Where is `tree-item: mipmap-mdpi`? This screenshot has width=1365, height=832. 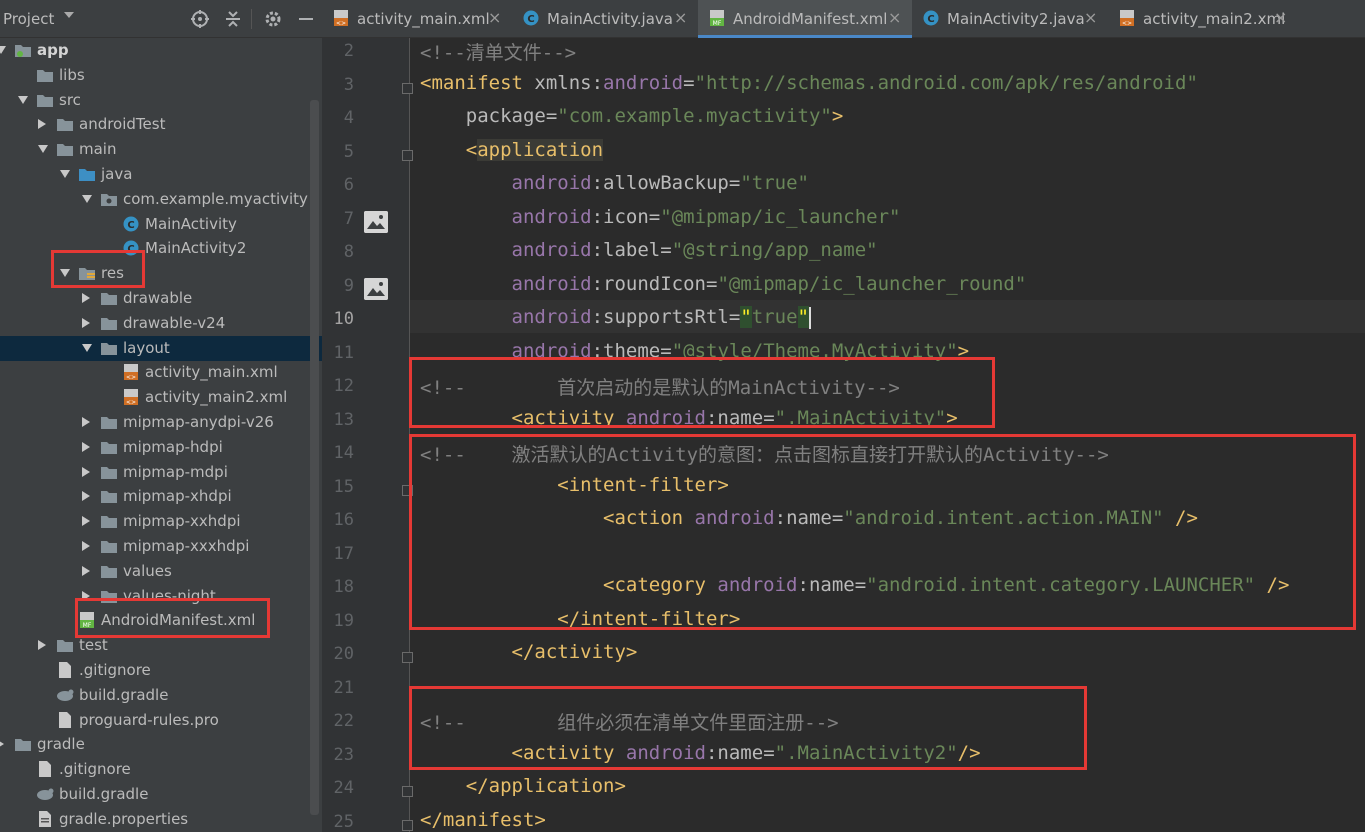 tree-item: mipmap-mdpi is located at coordinates (161, 472).